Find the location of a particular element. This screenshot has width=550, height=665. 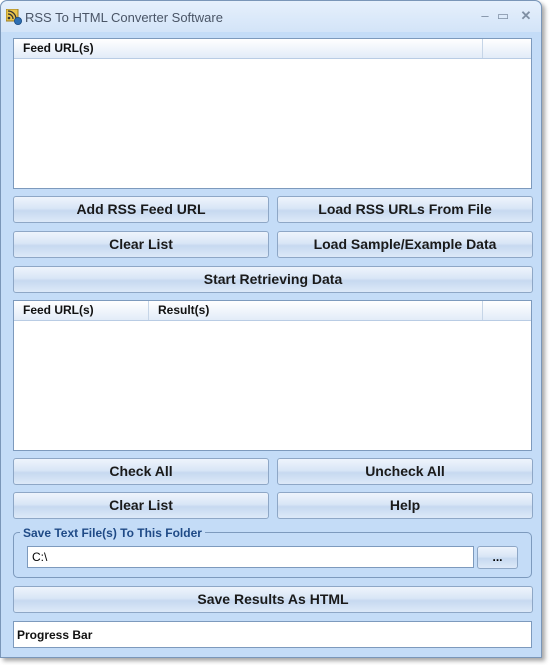

load-rss-urls-from-file-button: Load RSS URLs From File is located at coordinates (405, 209).